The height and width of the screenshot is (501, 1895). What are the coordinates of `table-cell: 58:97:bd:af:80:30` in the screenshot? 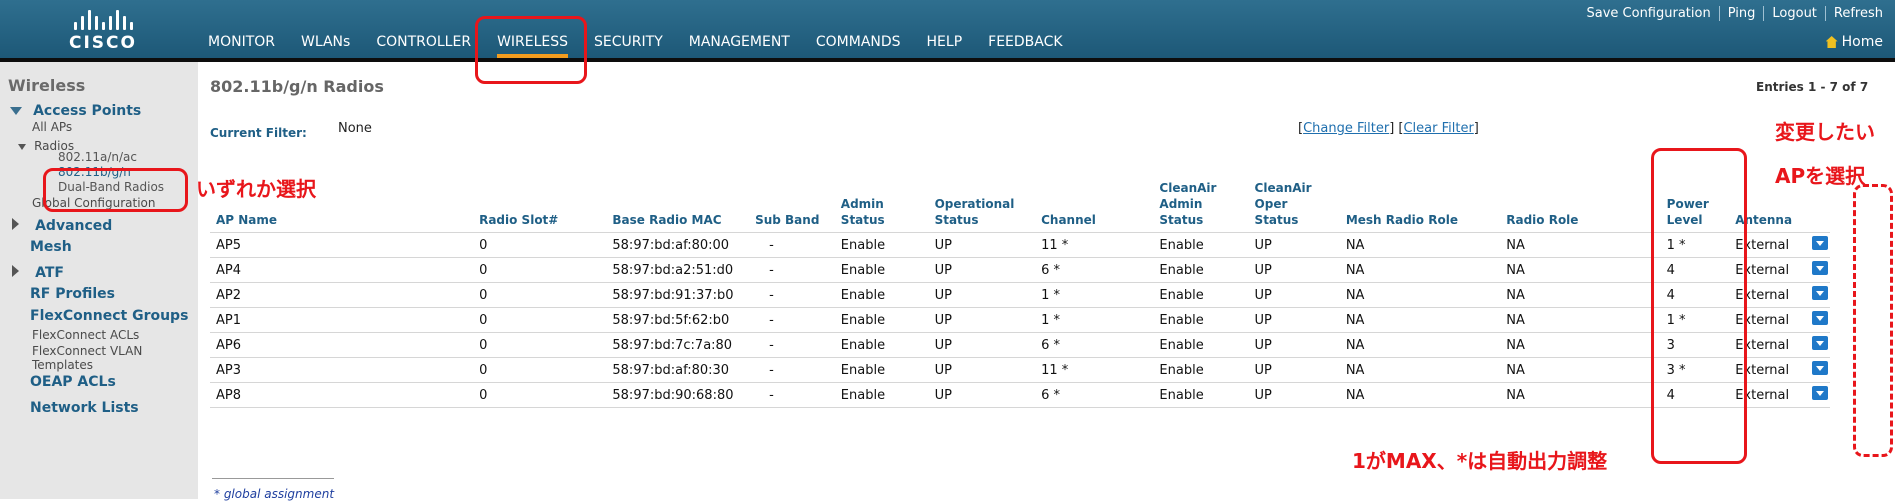 It's located at (678, 370).